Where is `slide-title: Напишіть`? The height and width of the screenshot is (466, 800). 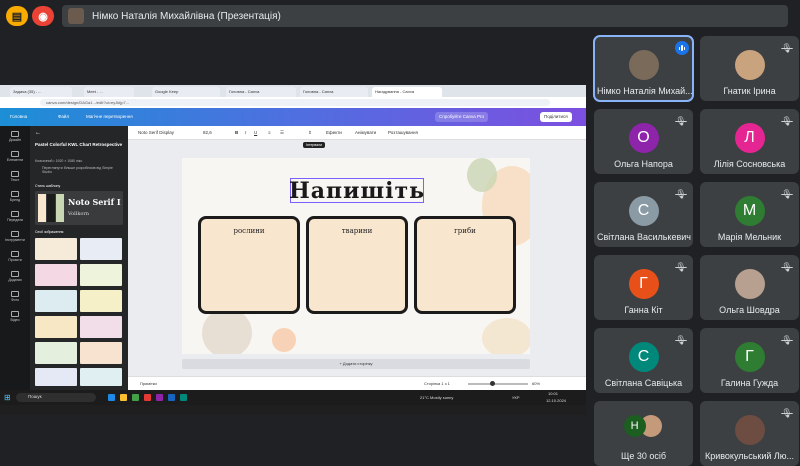 slide-title: Напишіть is located at coordinates (356, 191).